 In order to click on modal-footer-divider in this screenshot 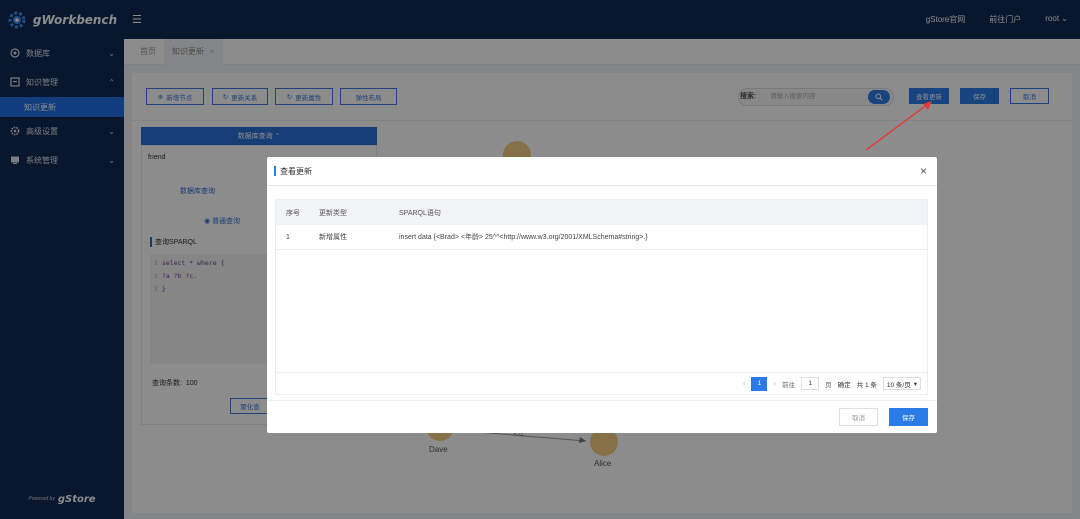, I will do `click(602, 400)`.